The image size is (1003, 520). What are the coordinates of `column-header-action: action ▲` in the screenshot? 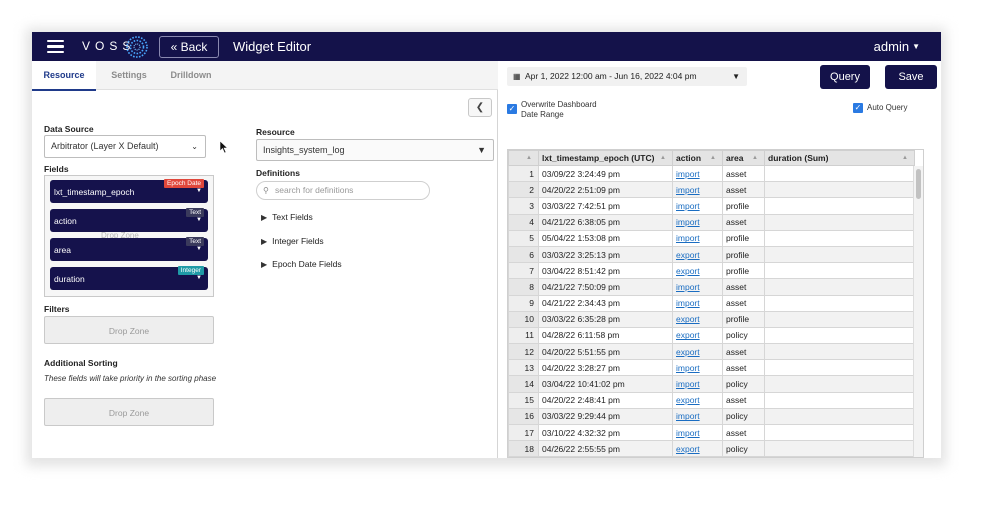 It's located at (697, 158).